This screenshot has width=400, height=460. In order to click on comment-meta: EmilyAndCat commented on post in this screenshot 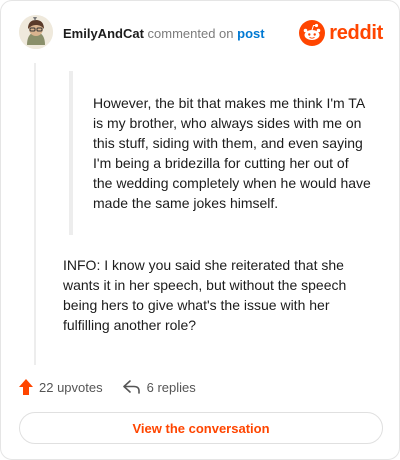, I will do `click(164, 33)`.